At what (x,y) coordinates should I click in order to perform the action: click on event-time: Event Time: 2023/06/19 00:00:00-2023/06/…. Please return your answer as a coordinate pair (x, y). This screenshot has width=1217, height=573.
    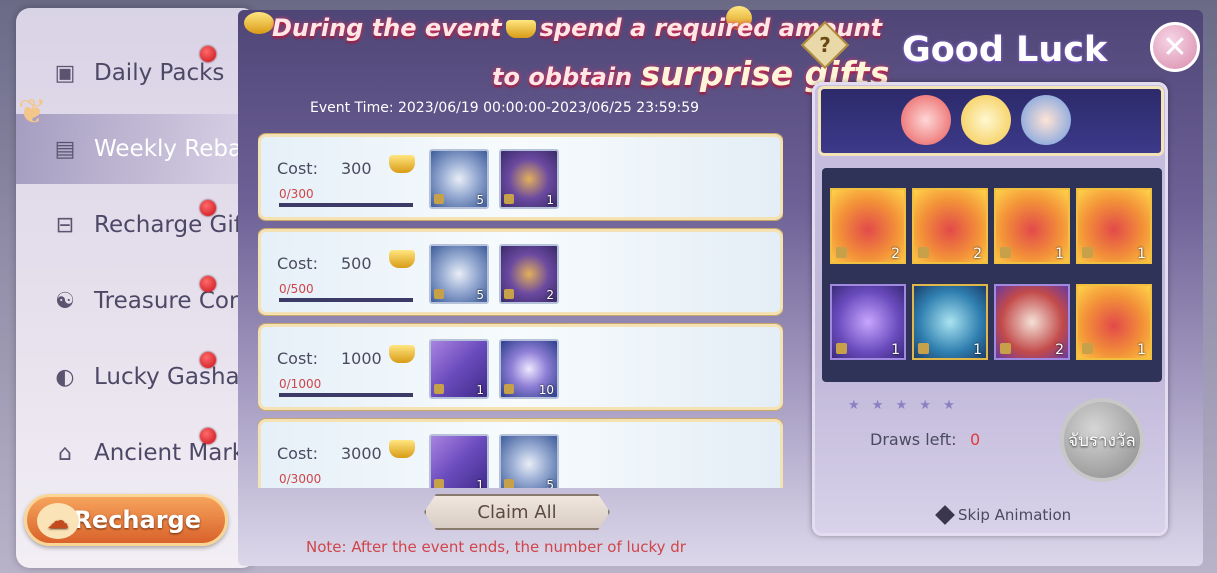
    Looking at the image, I should click on (505, 108).